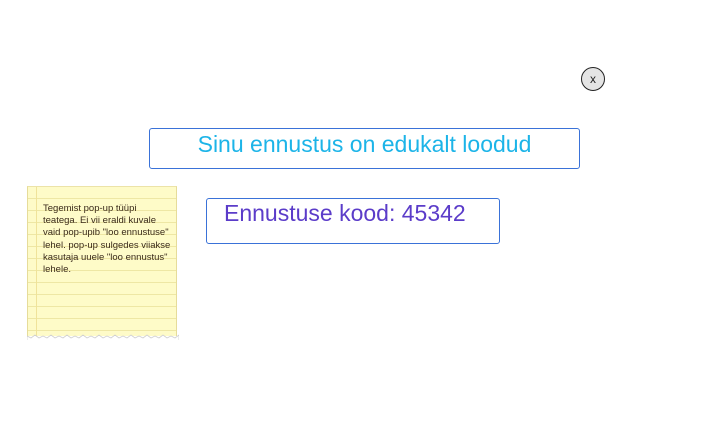  Describe the element at coordinates (433, 213) in the screenshot. I see `prediction-code-value: 45342` at that location.